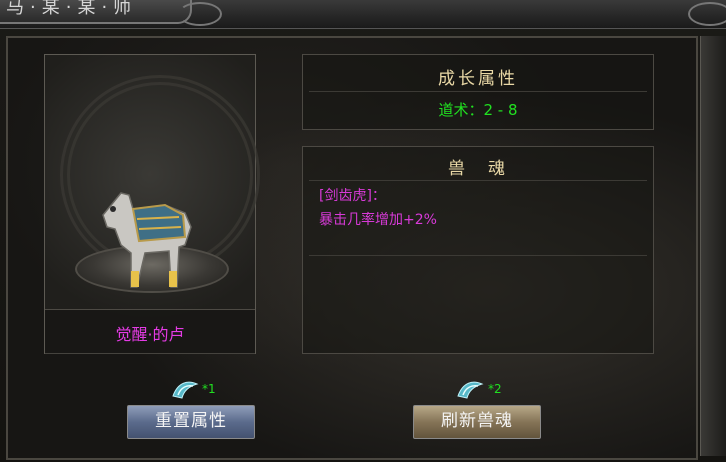 This screenshot has width=726, height=462. Describe the element at coordinates (352, 196) in the screenshot. I see `soul-name: [剑齿虎]：` at that location.